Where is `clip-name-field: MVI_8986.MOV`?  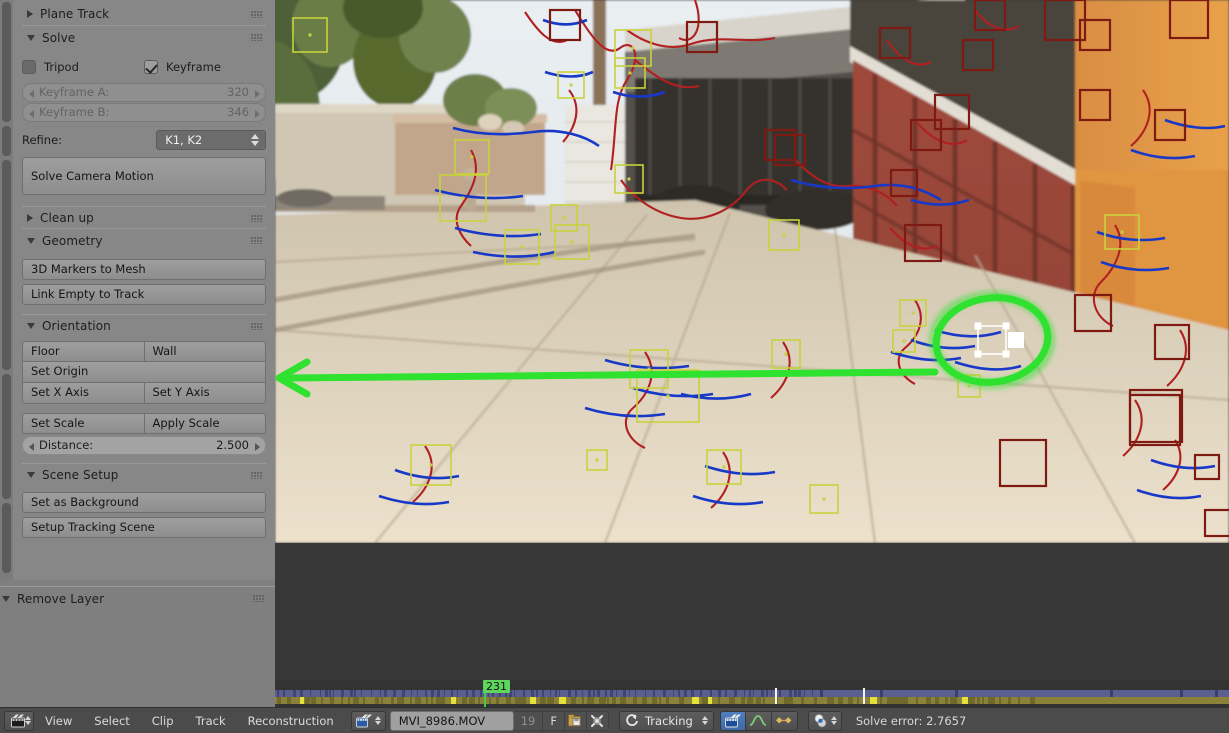 clip-name-field: MVI_8986.MOV is located at coordinates (451, 720).